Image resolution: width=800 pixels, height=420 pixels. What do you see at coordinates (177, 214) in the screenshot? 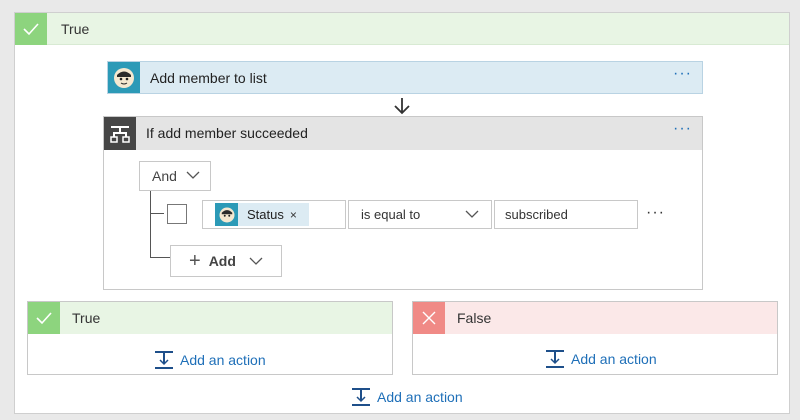
I see `row-select-checkbox` at bounding box center [177, 214].